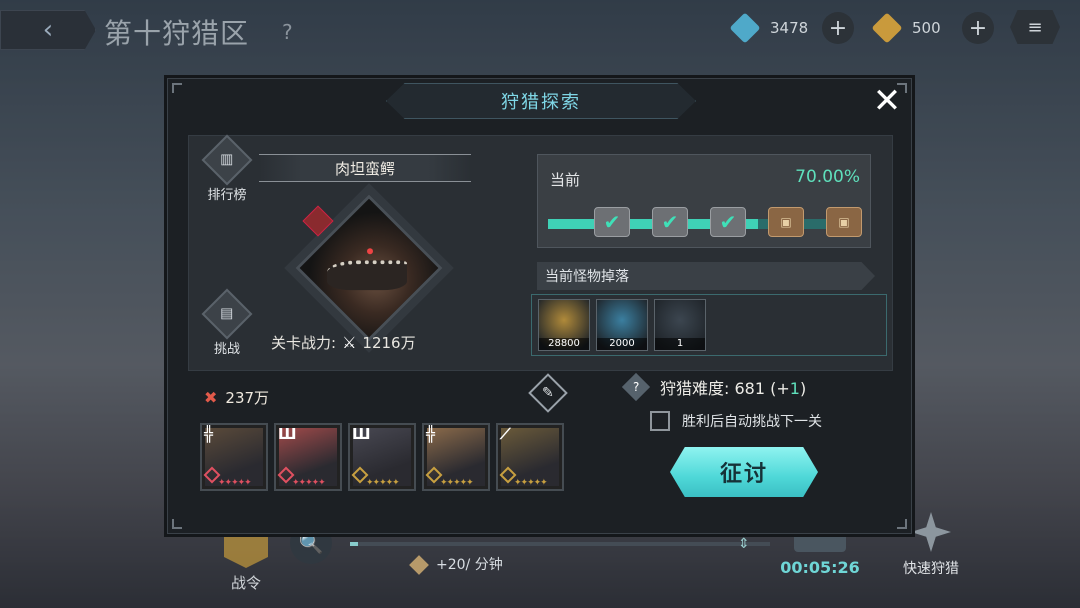 The width and height of the screenshot is (1080, 608). Describe the element at coordinates (560, 544) in the screenshot. I see `rate-bar` at that location.